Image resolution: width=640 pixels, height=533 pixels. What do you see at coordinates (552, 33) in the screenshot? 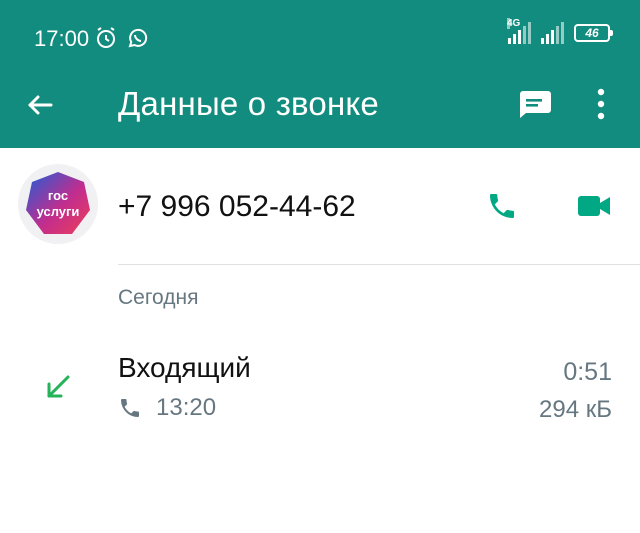
I see `signal-icon` at bounding box center [552, 33].